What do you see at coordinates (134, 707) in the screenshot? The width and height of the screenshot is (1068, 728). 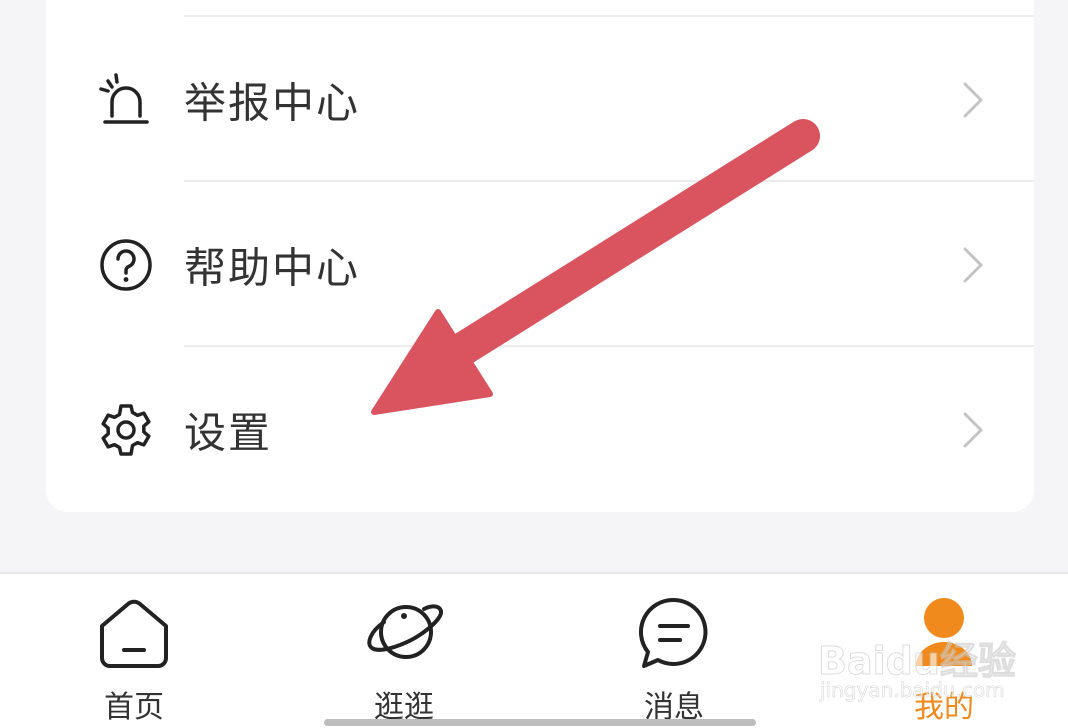 I see `tab-label: 首页` at bounding box center [134, 707].